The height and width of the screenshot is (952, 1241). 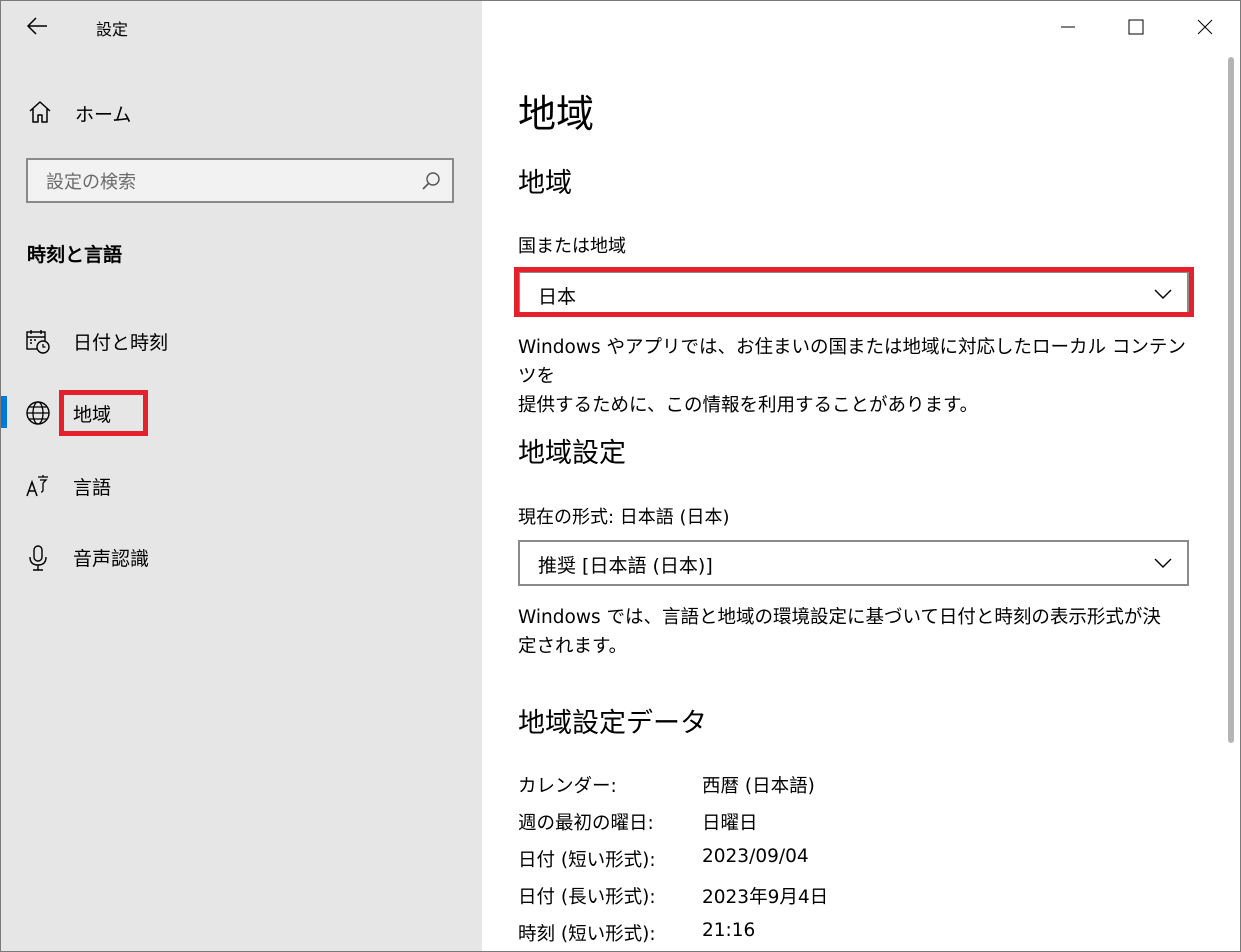 I want to click on search-icon, so click(x=431, y=181).